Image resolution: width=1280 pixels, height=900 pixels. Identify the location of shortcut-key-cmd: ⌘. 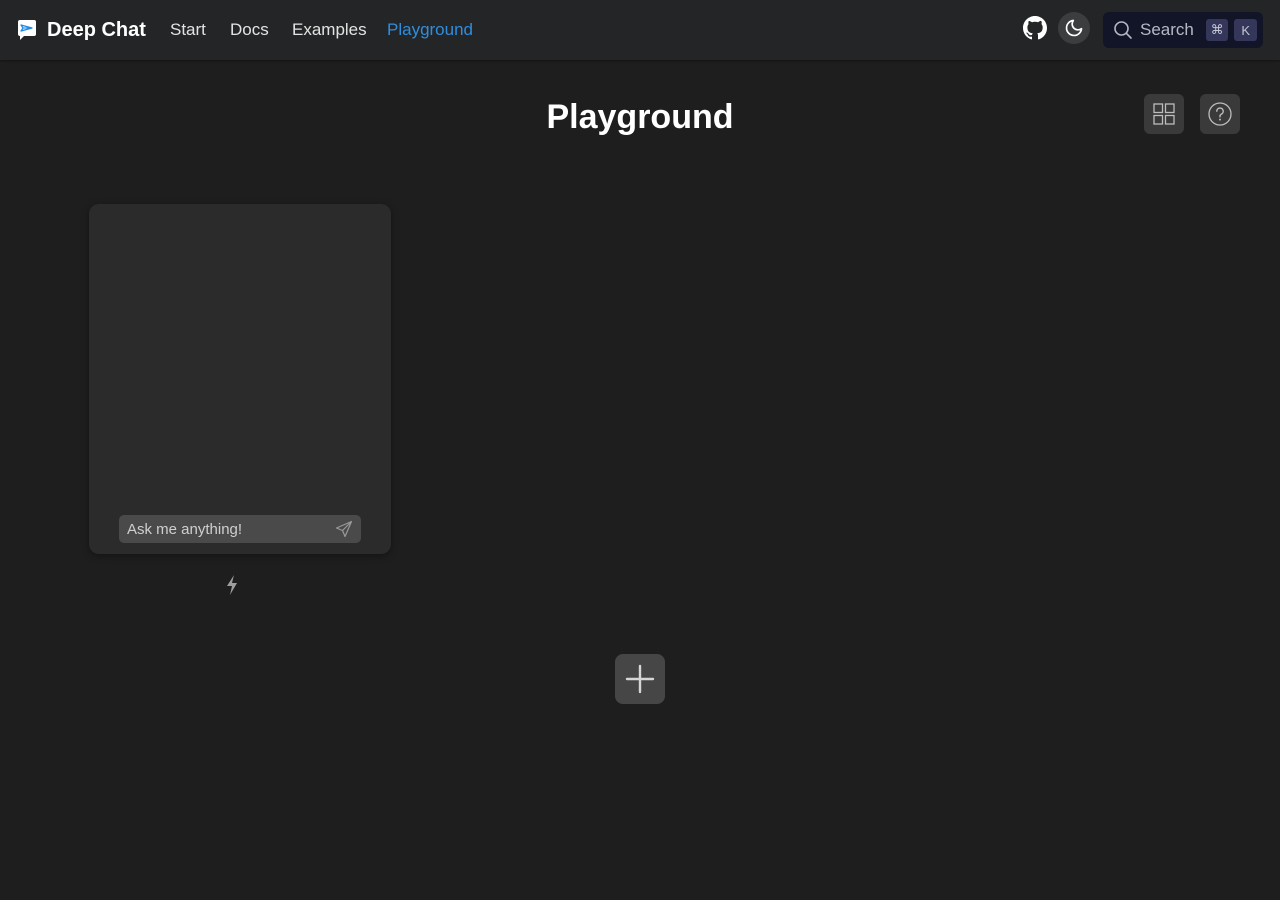
(1217, 30).